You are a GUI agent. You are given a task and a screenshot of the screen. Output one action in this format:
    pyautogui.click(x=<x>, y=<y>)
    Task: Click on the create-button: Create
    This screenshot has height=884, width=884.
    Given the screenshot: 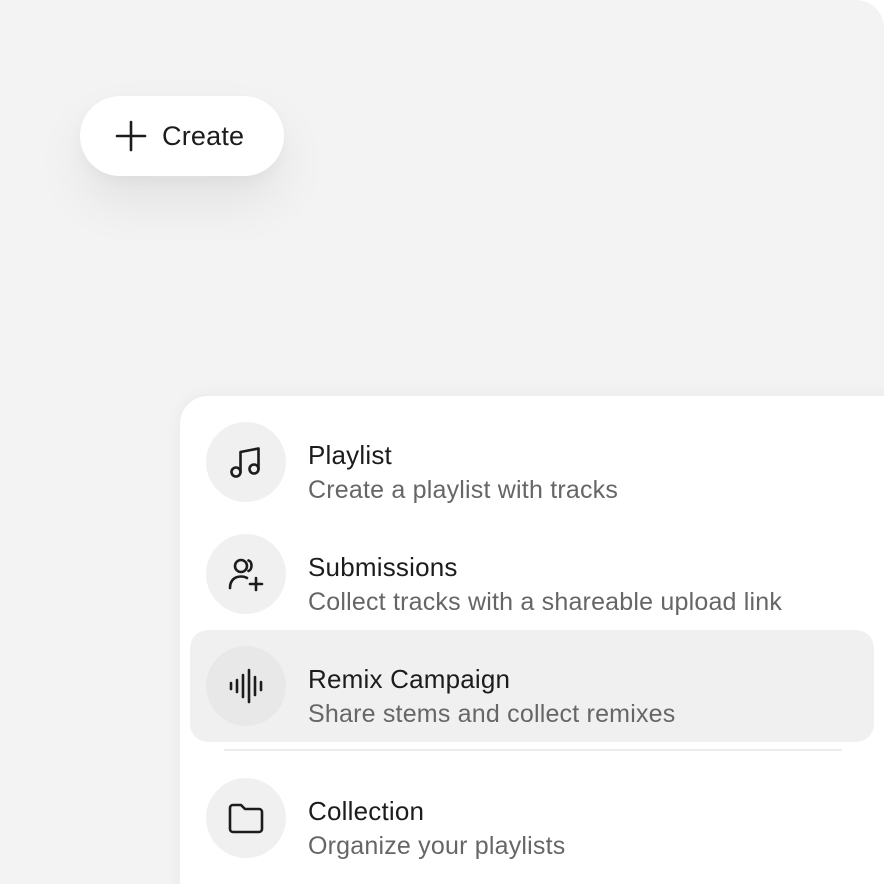 What is the action you would take?
    pyautogui.click(x=182, y=136)
    